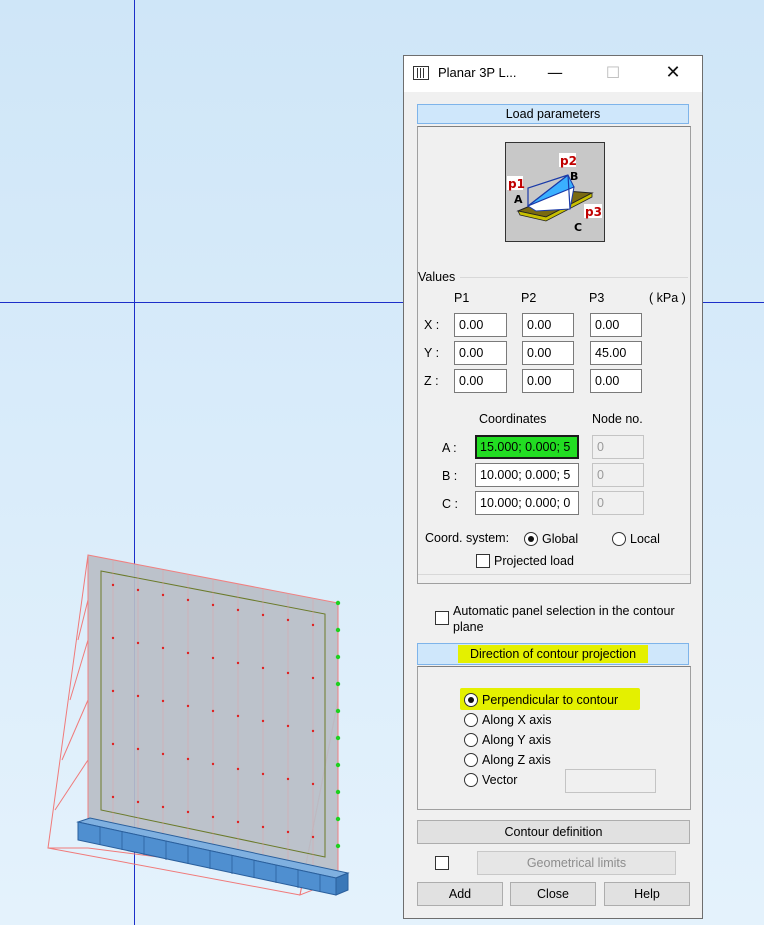  I want to click on vector-radio, so click(471, 780).